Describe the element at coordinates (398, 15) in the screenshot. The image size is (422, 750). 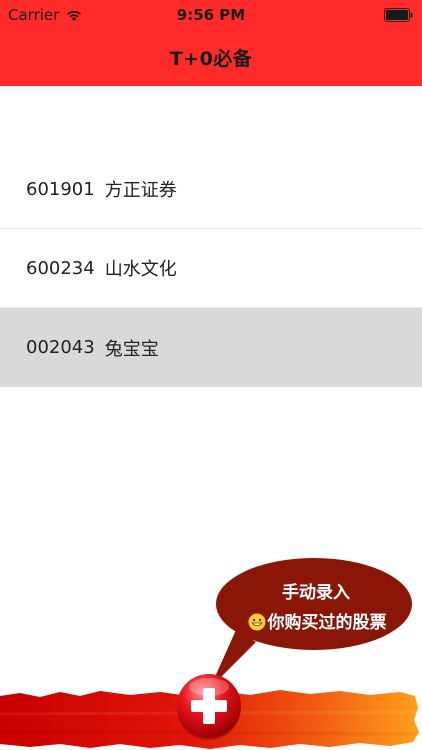
I see `battery-icon` at that location.